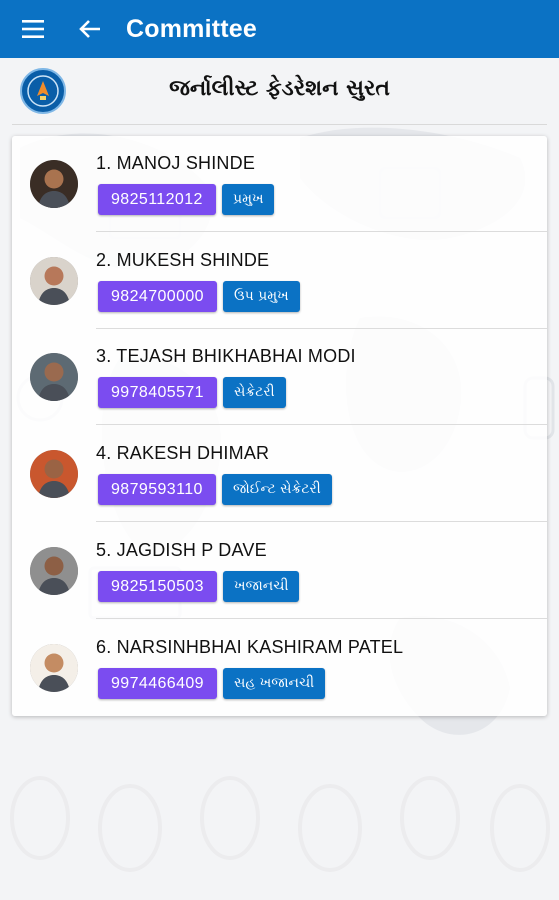  I want to click on menu-icon, so click(33, 29).